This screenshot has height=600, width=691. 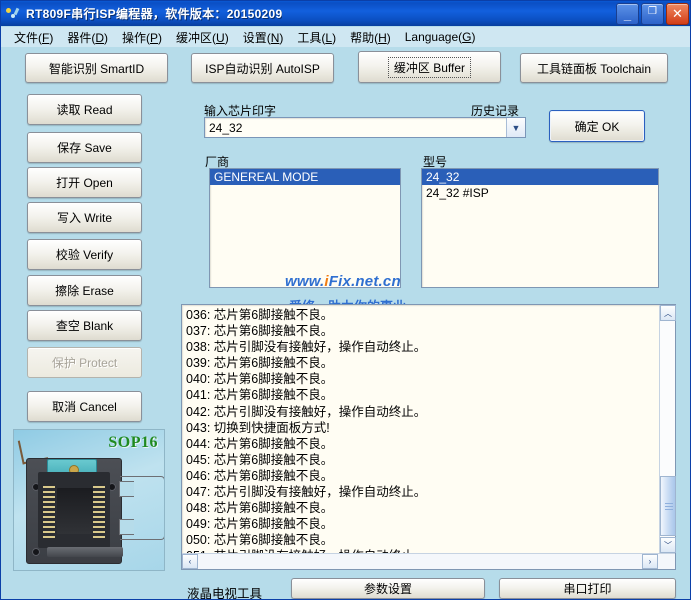 What do you see at coordinates (668, 313) in the screenshot?
I see `scroll-up-icon: ︿` at bounding box center [668, 313].